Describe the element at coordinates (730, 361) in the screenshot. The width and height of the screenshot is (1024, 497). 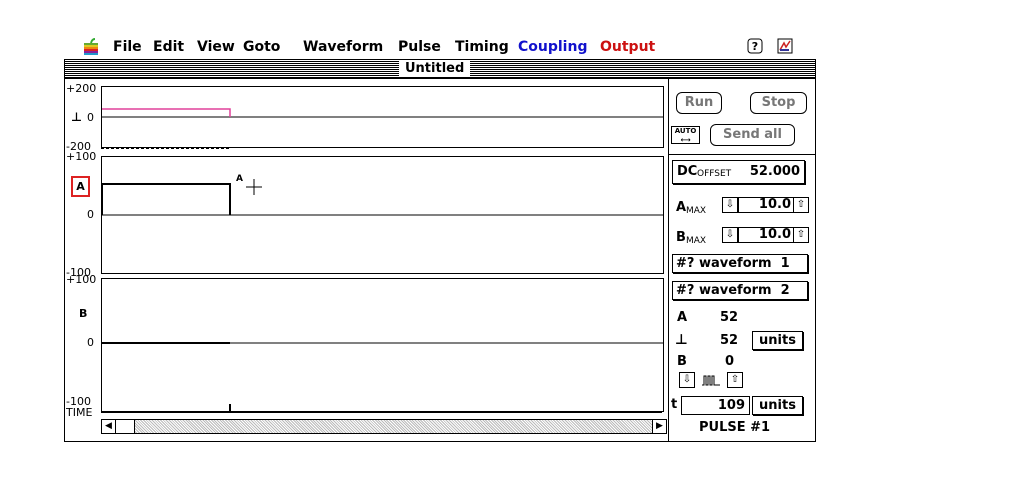
I see `b-readout-value: 0` at that location.